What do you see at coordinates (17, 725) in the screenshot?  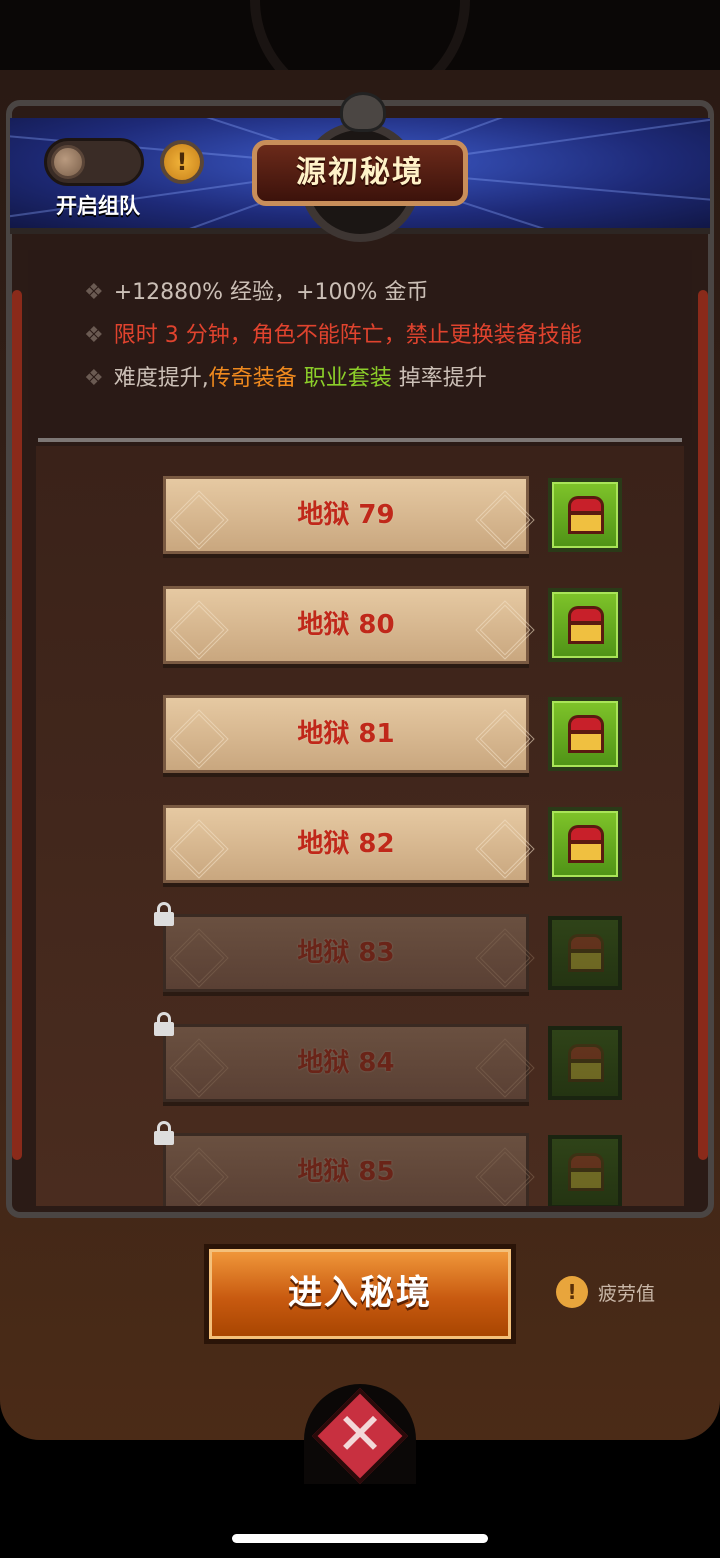 I see `left-frame-bar` at bounding box center [17, 725].